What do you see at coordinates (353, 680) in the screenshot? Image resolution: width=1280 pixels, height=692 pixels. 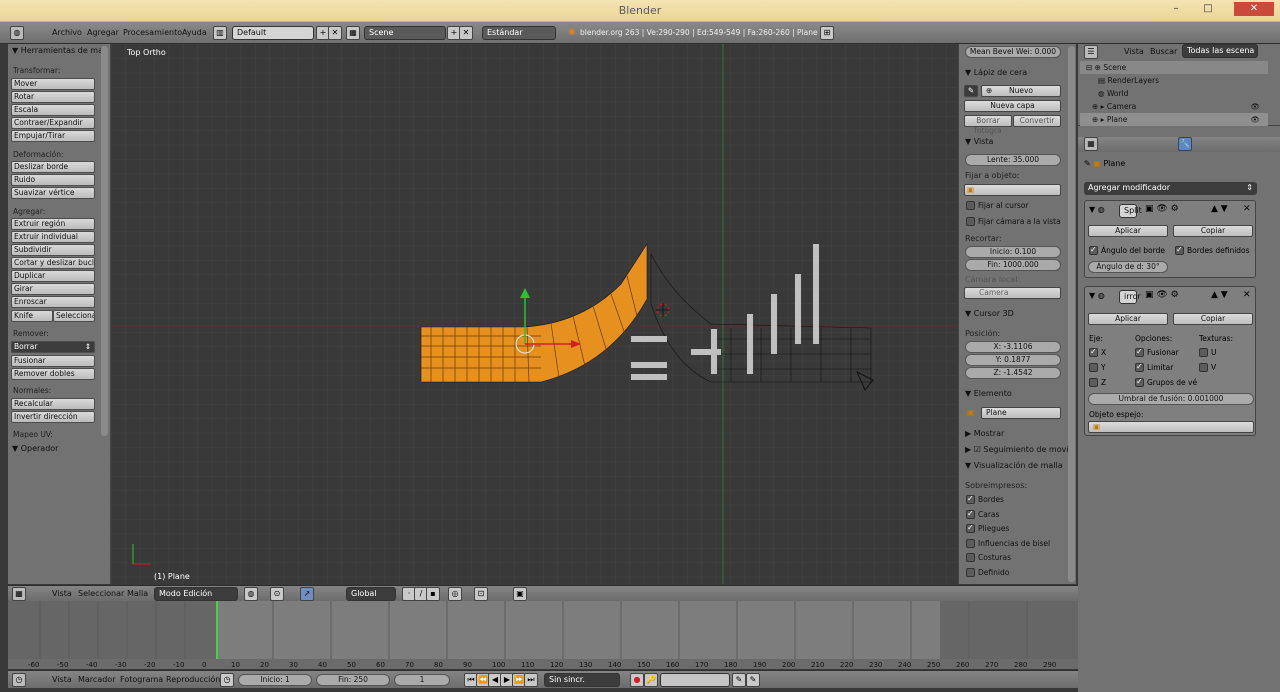 I see `end-frame-field: Fin: 250` at bounding box center [353, 680].